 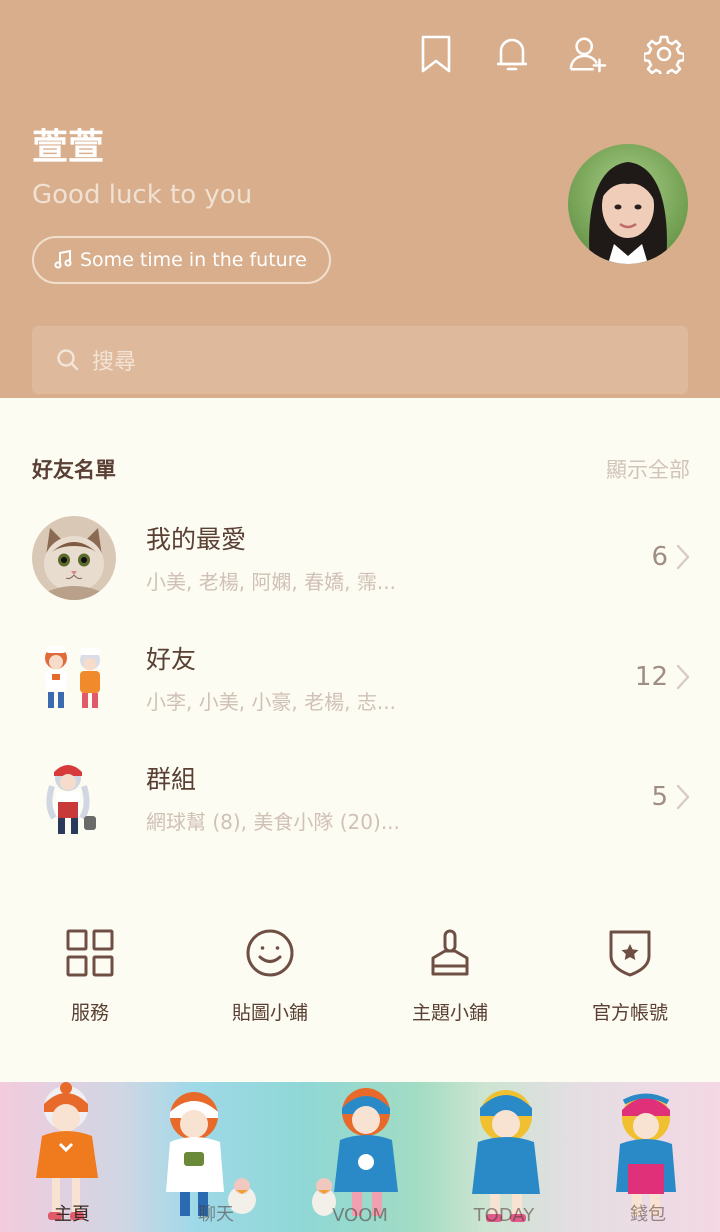 I want to click on shield-star-icon, so click(x=630, y=953).